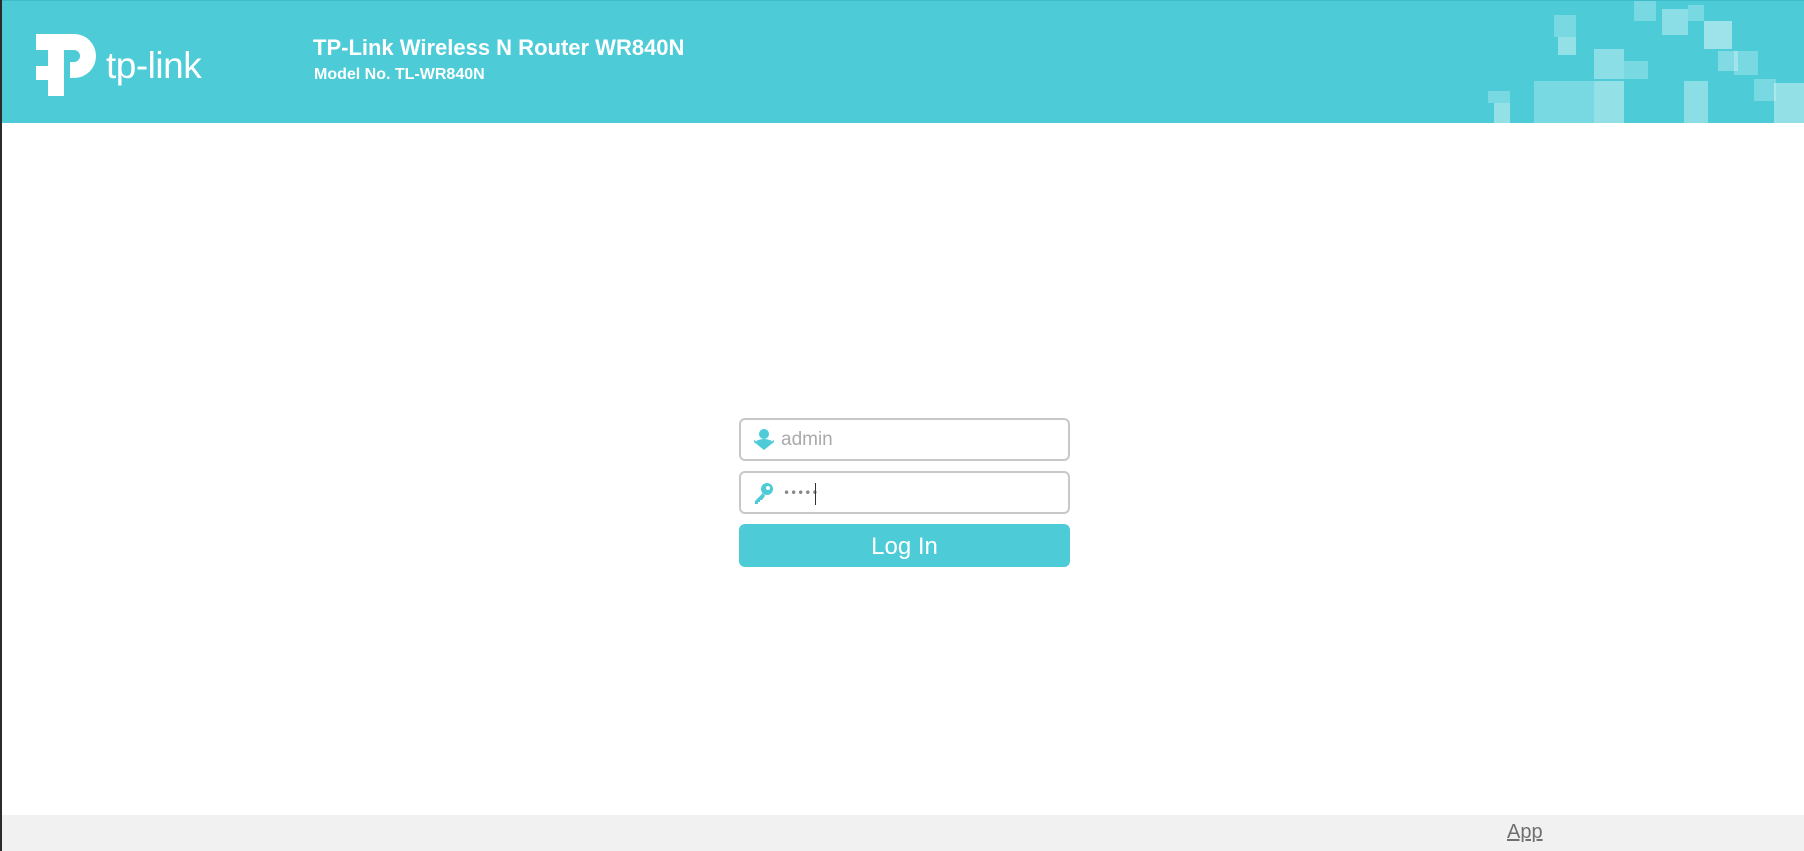  Describe the element at coordinates (1525, 832) in the screenshot. I see `app-link: App` at that location.